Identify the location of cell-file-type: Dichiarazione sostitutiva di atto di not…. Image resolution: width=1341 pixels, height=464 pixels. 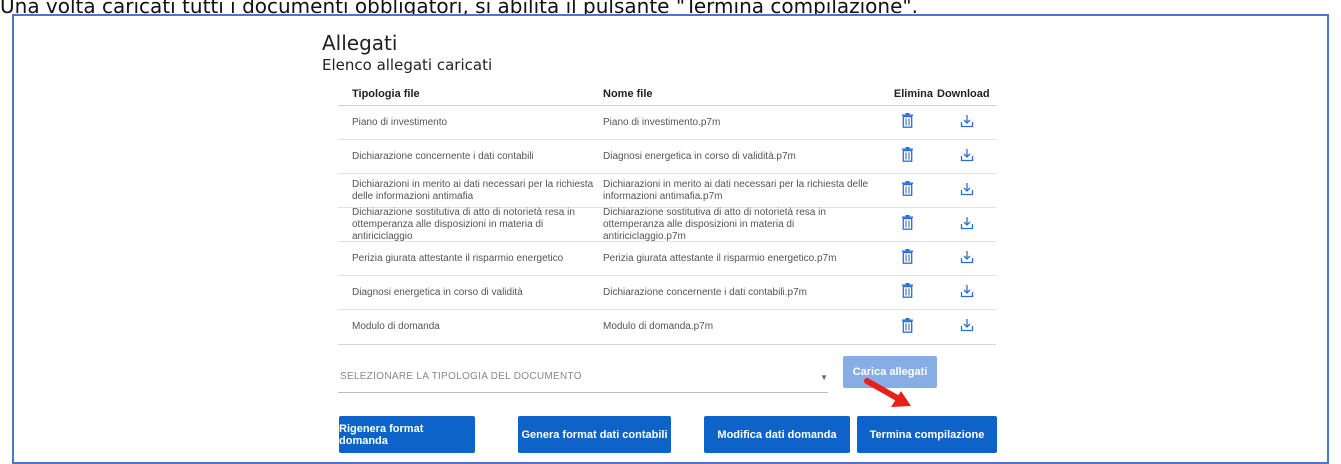
(463, 224).